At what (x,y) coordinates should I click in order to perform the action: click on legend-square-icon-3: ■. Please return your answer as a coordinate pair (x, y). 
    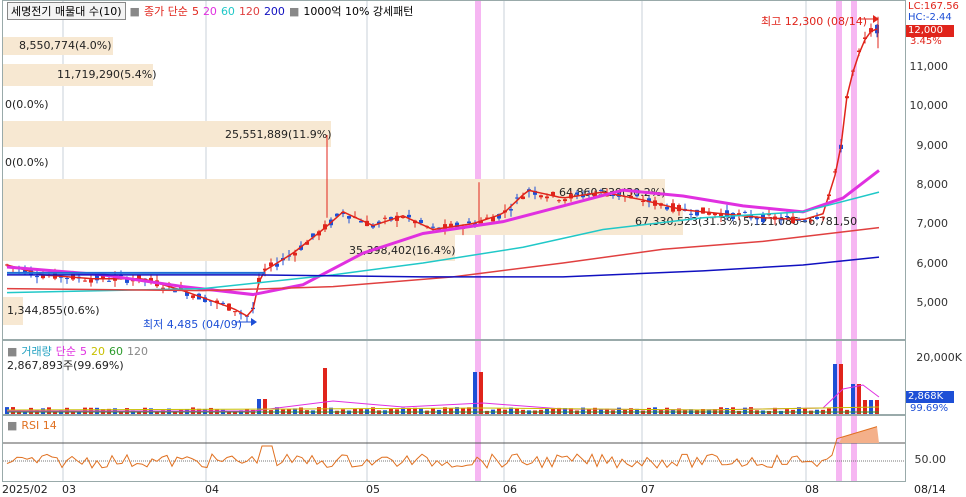
    Looking at the image, I should click on (12, 351).